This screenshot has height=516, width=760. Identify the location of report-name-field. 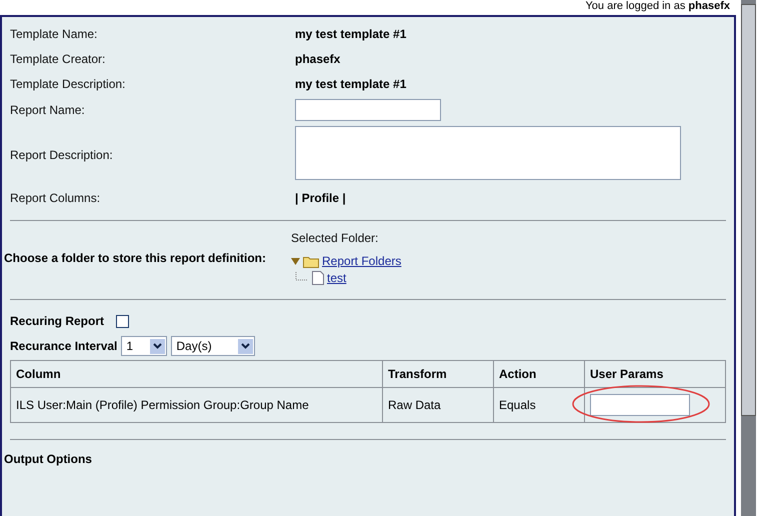
(368, 110).